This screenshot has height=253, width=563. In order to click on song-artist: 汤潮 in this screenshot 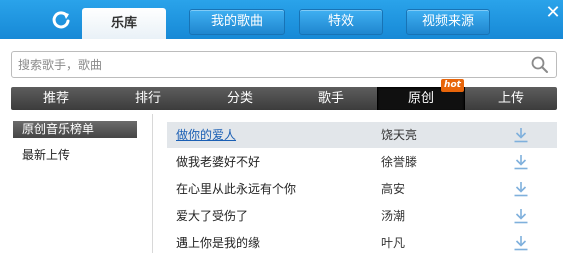, I will do `click(393, 216)`.